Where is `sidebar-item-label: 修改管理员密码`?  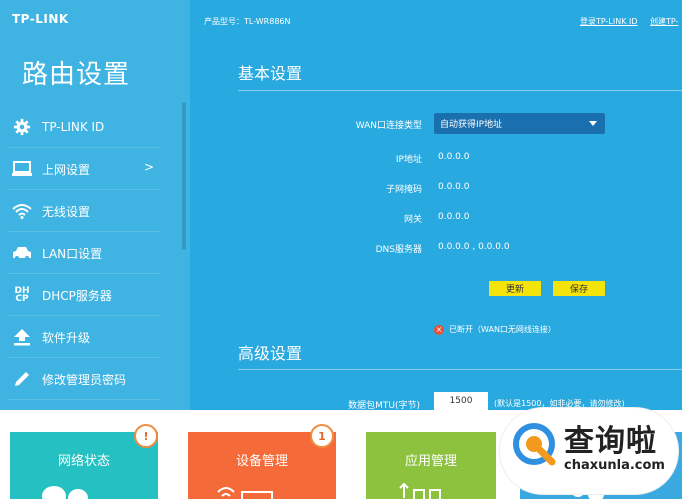 sidebar-item-label: 修改管理员密码 is located at coordinates (84, 379).